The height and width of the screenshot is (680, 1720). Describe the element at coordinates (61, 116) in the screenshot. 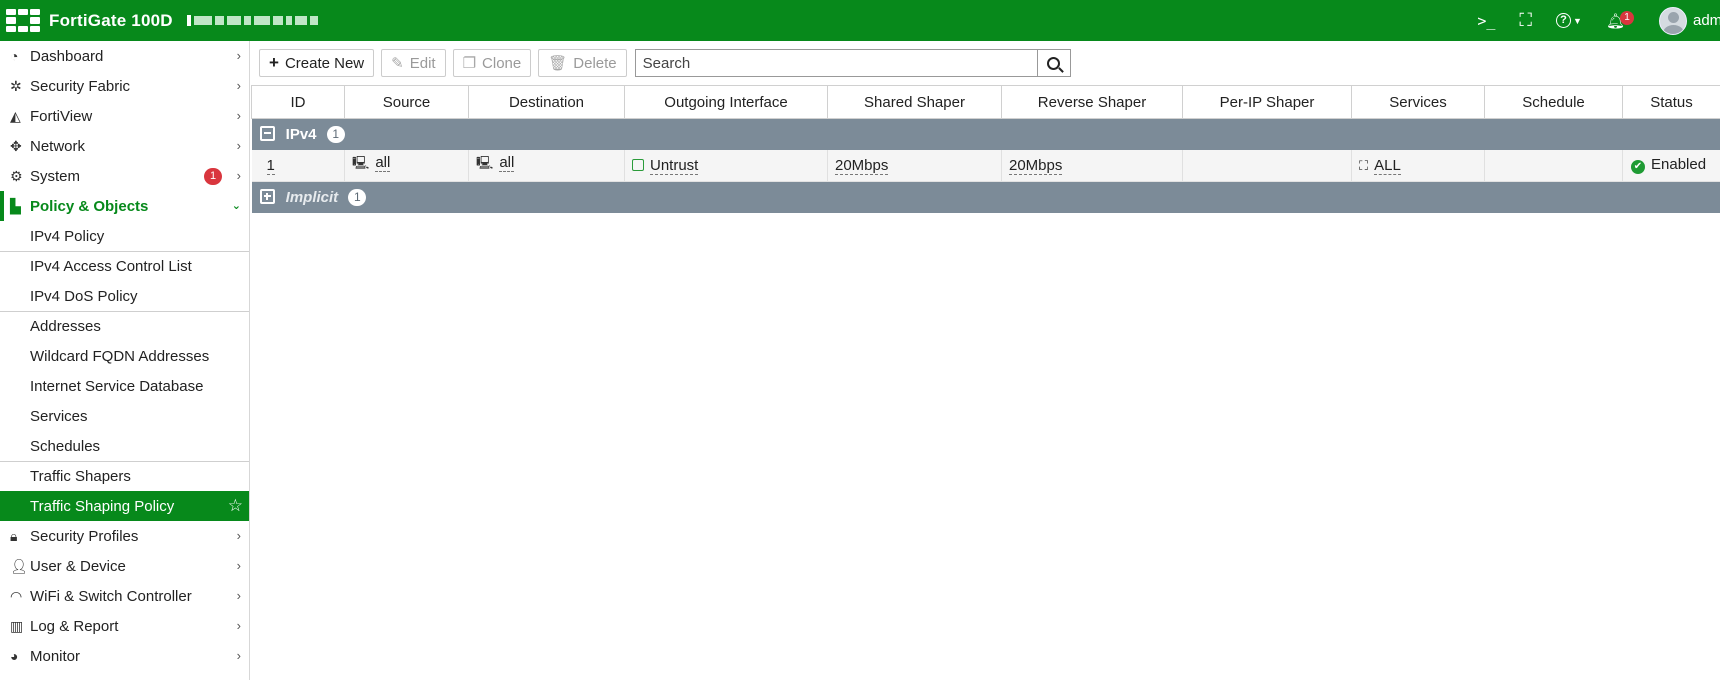

I see `sidebar-item-label: FortiView` at that location.